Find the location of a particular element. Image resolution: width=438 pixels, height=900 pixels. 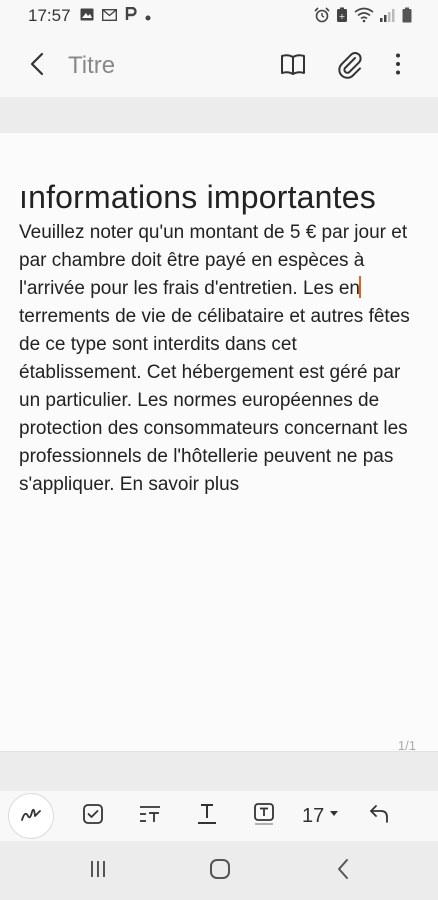

recent-apps-icon is located at coordinates (98, 871).